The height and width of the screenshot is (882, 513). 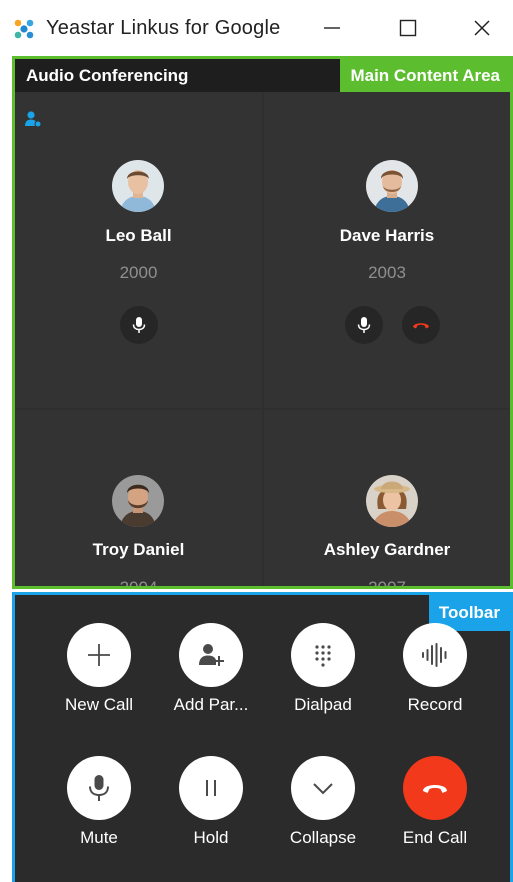 I want to click on mute-circle, so click(x=99, y=788).